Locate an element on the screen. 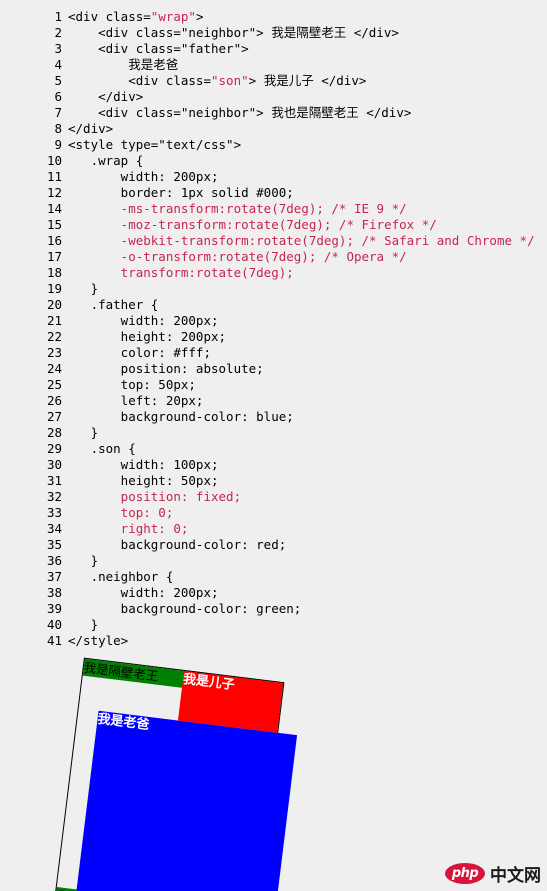 This screenshot has height=891, width=547. line-number: 3 is located at coordinates (58, 48).